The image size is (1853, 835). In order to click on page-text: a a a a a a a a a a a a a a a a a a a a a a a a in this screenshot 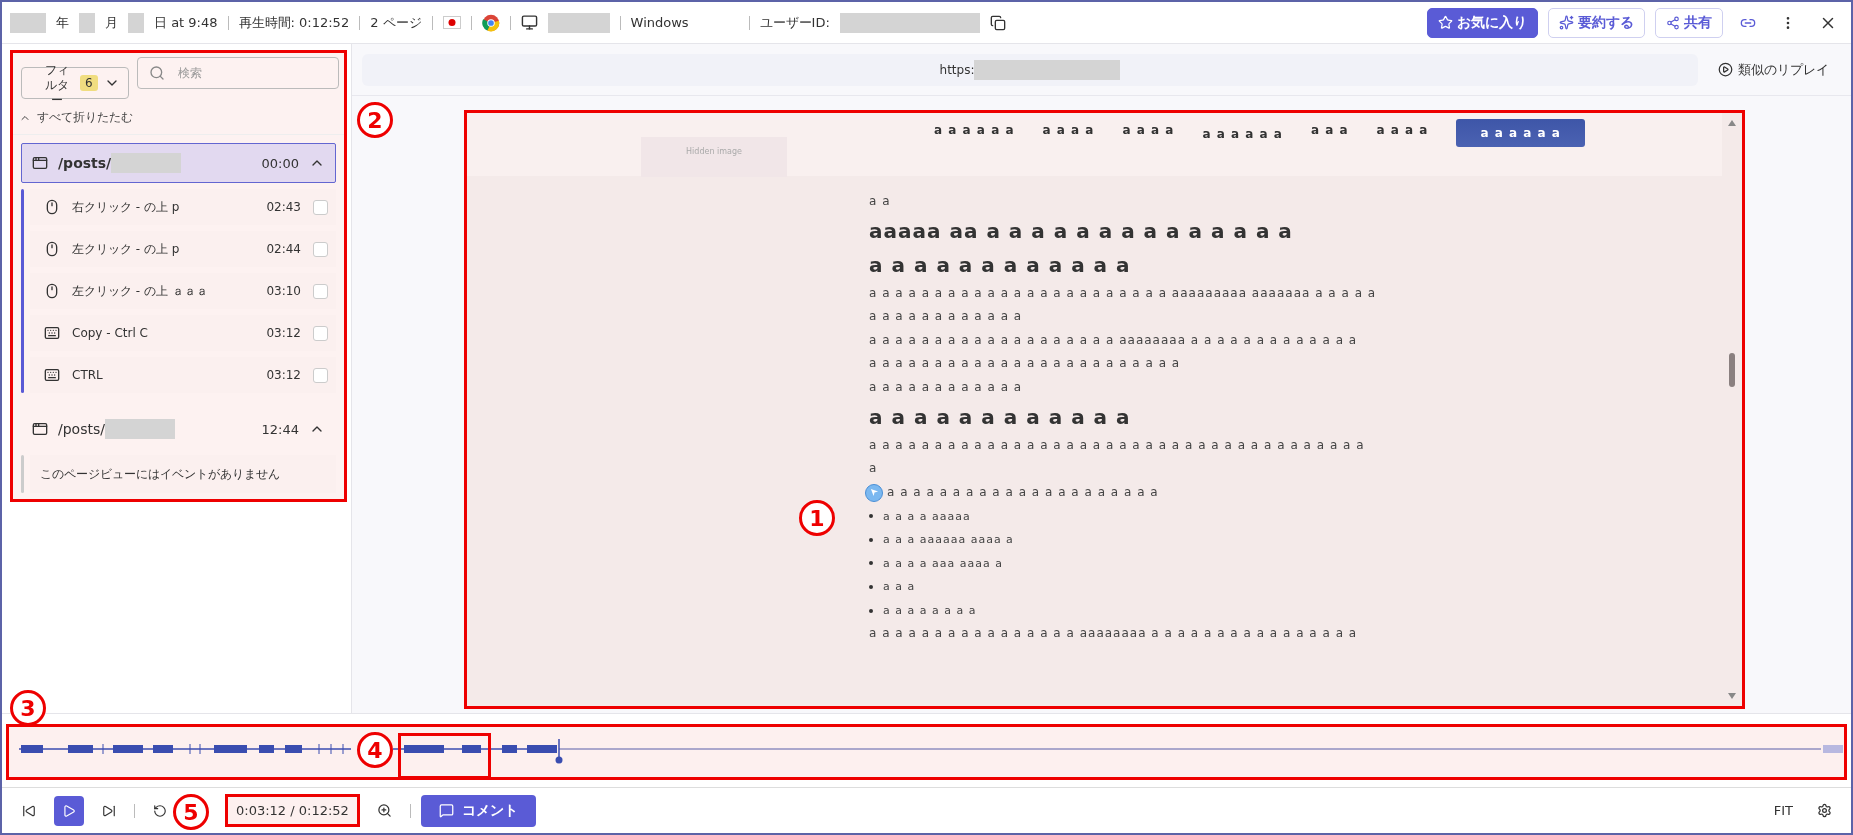, I will do `click(1025, 364)`.